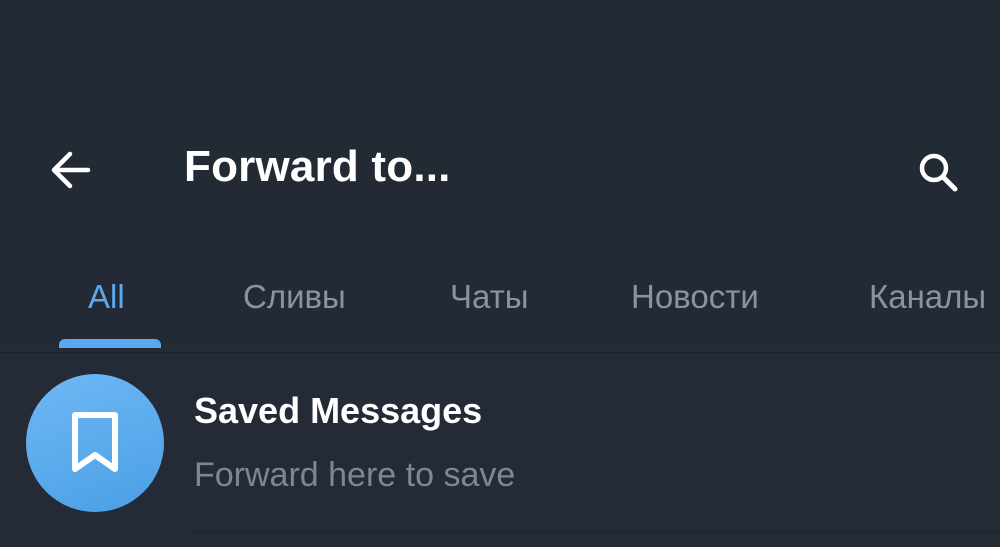 The height and width of the screenshot is (547, 1000). Describe the element at coordinates (597, 532) in the screenshot. I see `divider` at that location.